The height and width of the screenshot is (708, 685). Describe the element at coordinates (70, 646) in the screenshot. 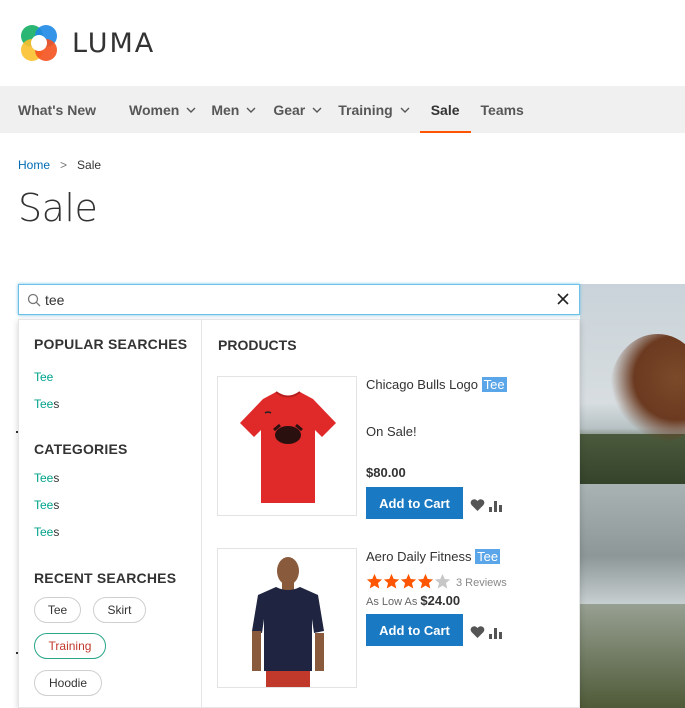

I see `recent-search-pill: Training` at that location.